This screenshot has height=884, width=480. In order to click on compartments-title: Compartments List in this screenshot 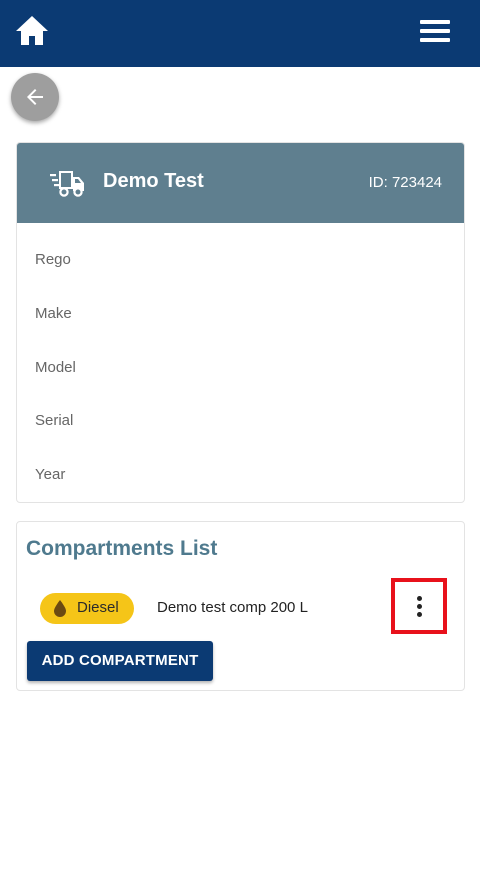, I will do `click(122, 548)`.